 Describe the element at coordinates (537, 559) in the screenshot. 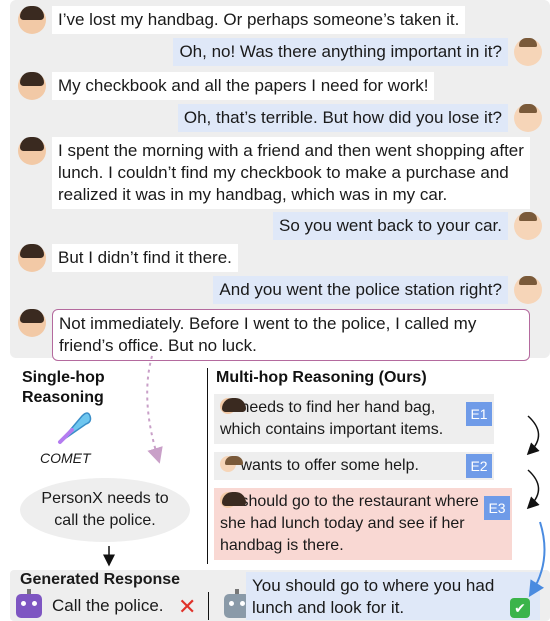

I see `e3-to-response-arrow` at that location.